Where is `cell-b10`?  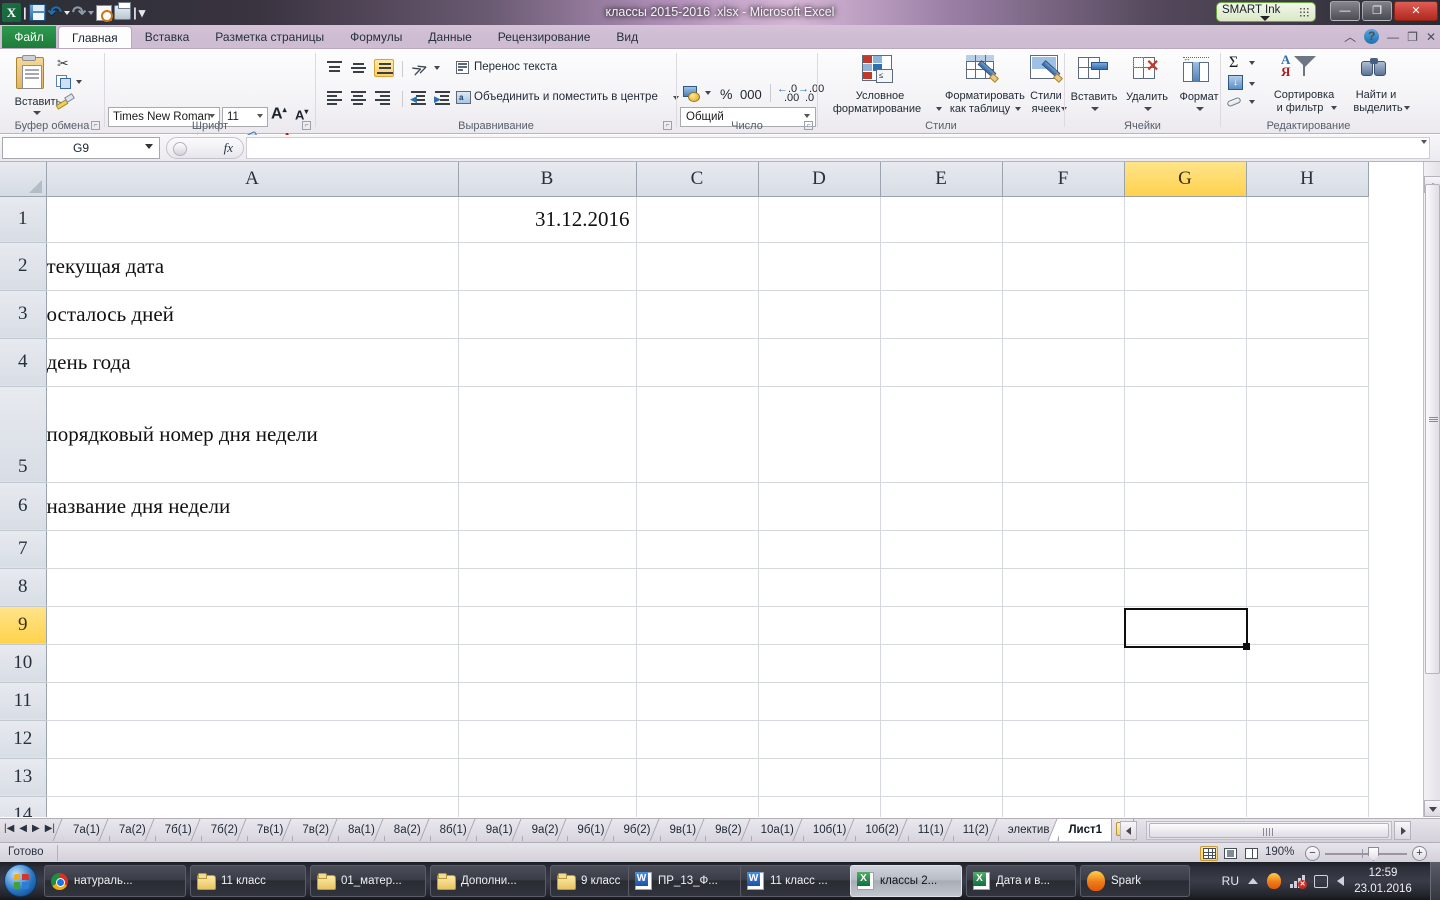
cell-b10 is located at coordinates (547, 663).